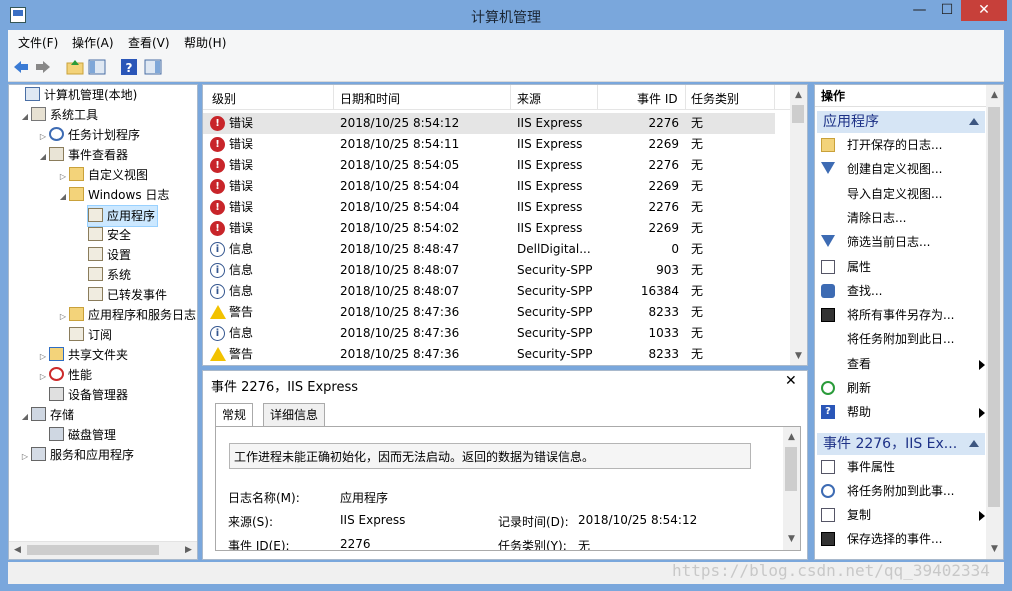 The image size is (1012, 591). I want to click on menu-help: 帮助(H), so click(205, 42).